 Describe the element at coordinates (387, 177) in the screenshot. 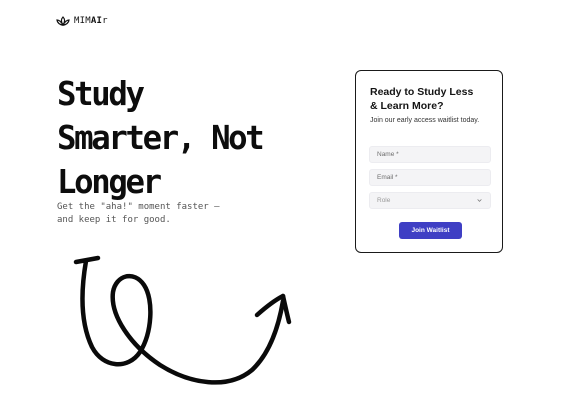

I see `email-field-placeholder: Email *` at that location.